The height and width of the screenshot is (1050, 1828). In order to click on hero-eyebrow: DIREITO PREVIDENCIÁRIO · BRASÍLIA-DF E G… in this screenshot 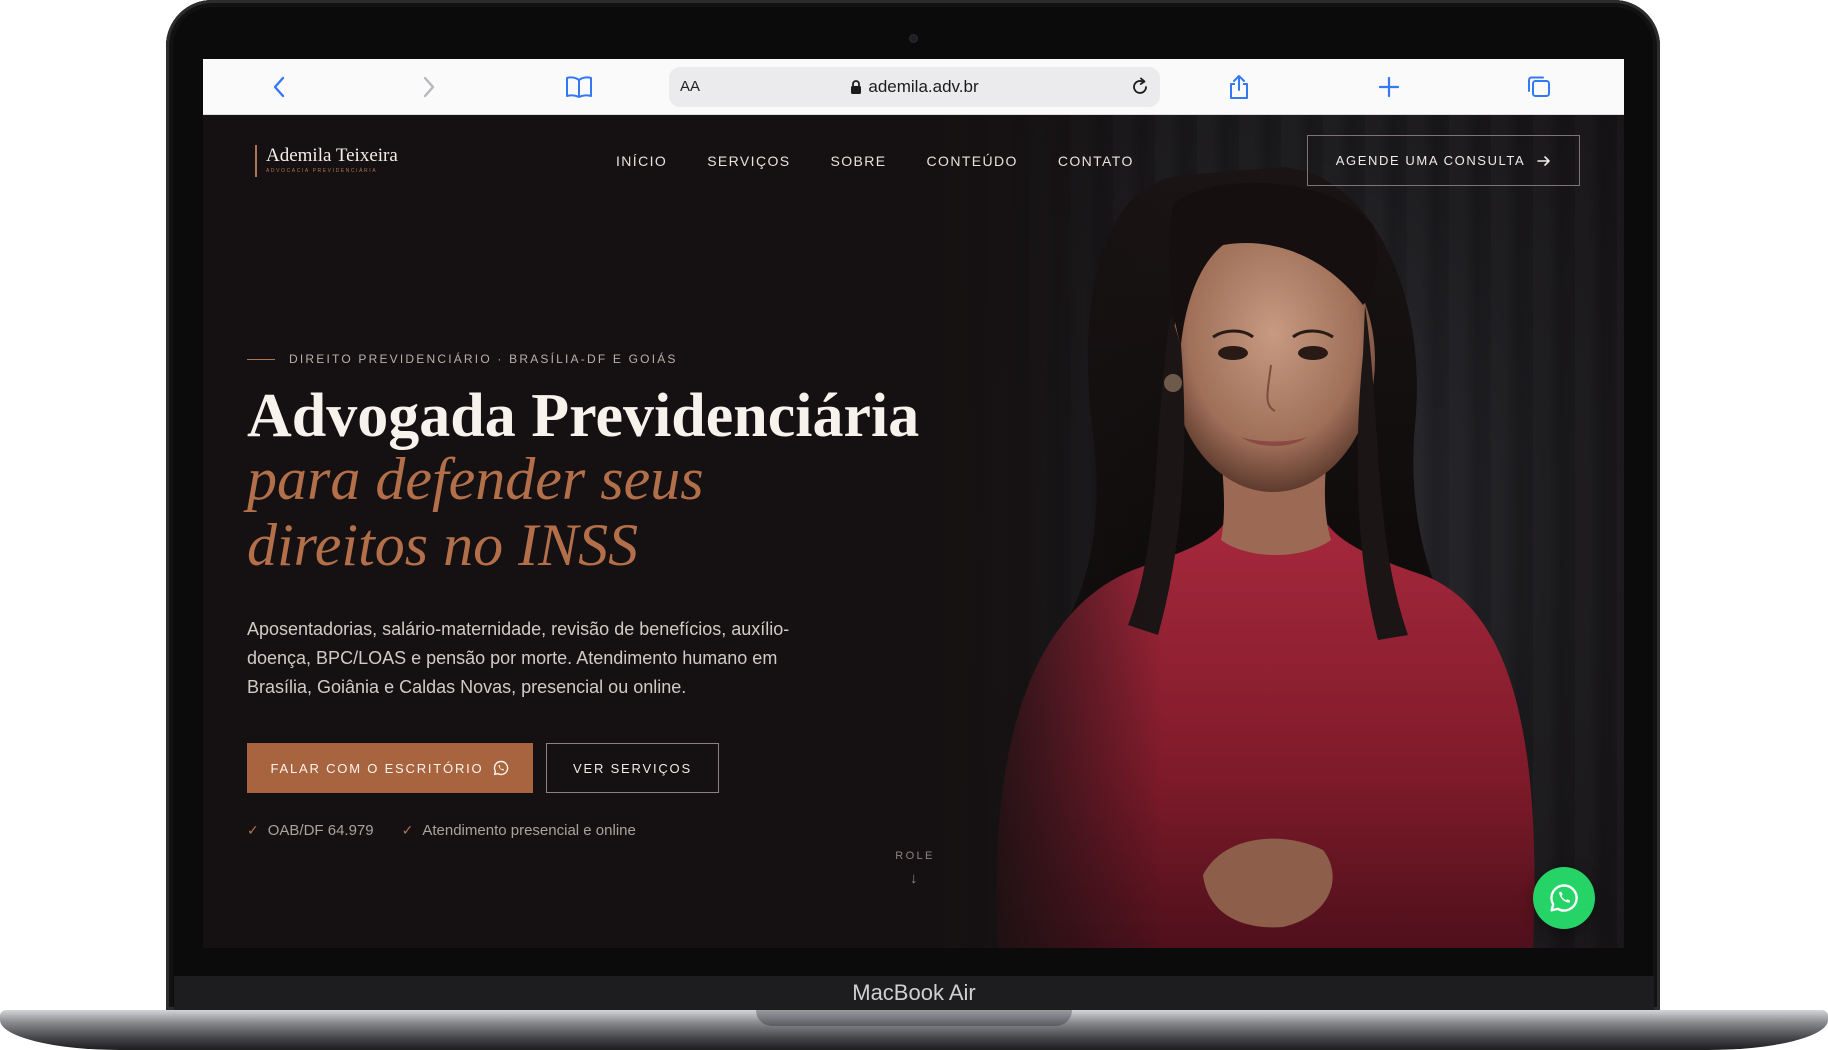, I will do `click(462, 359)`.